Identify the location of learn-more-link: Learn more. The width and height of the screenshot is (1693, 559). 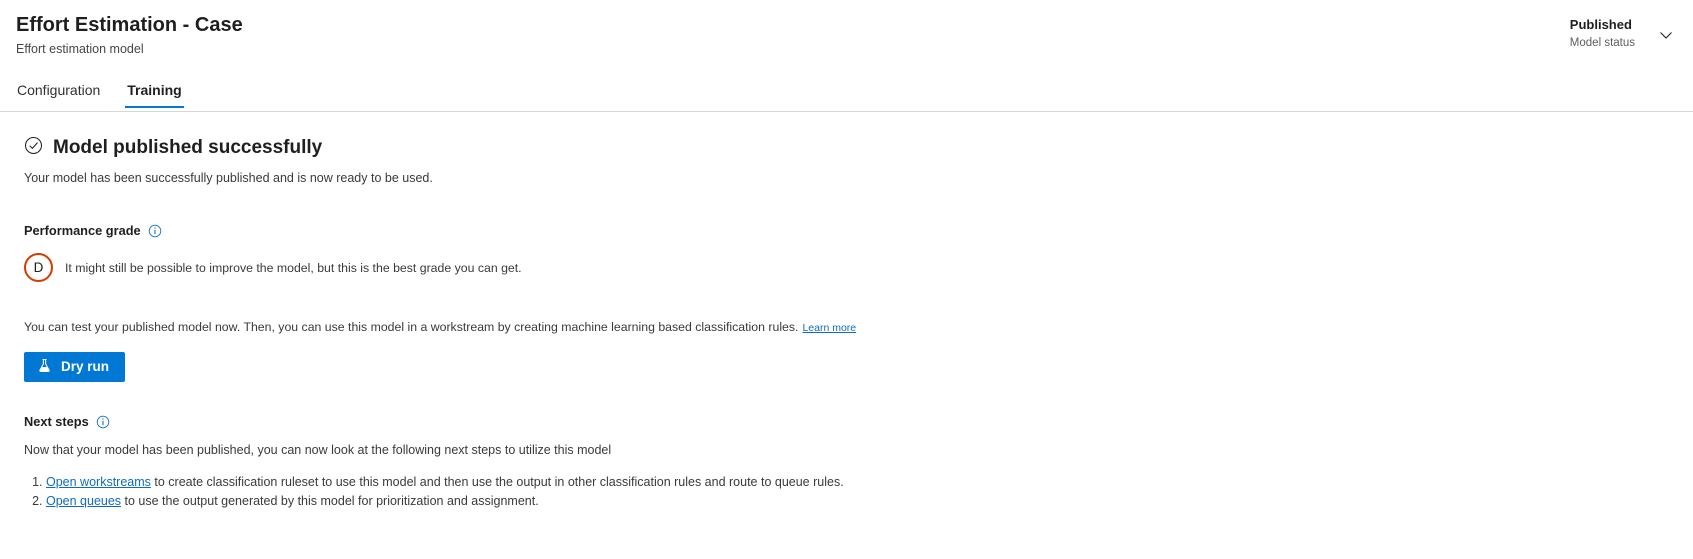
(829, 328).